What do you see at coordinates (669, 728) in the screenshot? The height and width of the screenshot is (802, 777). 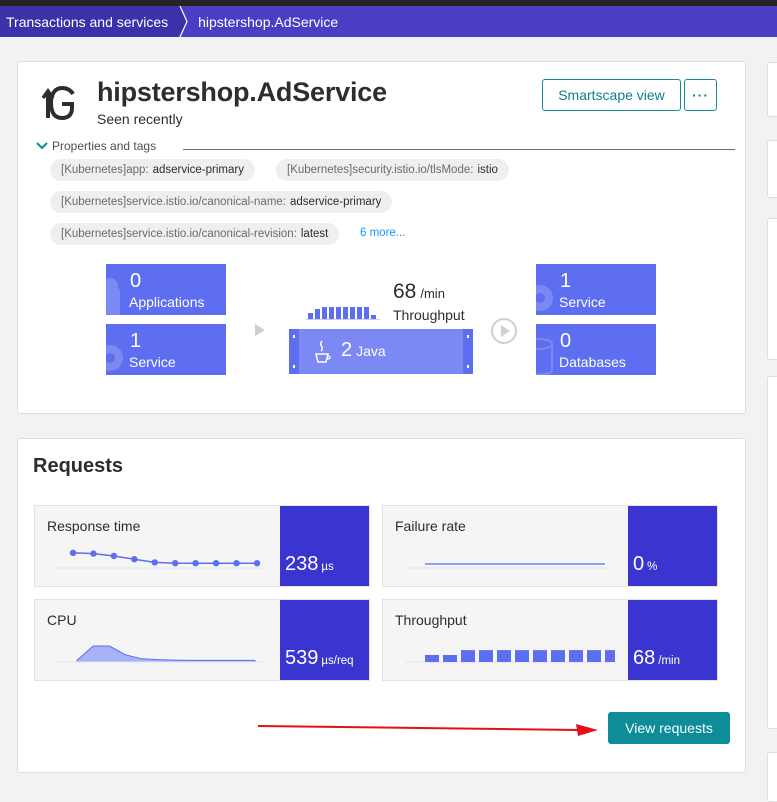 I see `view-requests-button: View requests` at bounding box center [669, 728].